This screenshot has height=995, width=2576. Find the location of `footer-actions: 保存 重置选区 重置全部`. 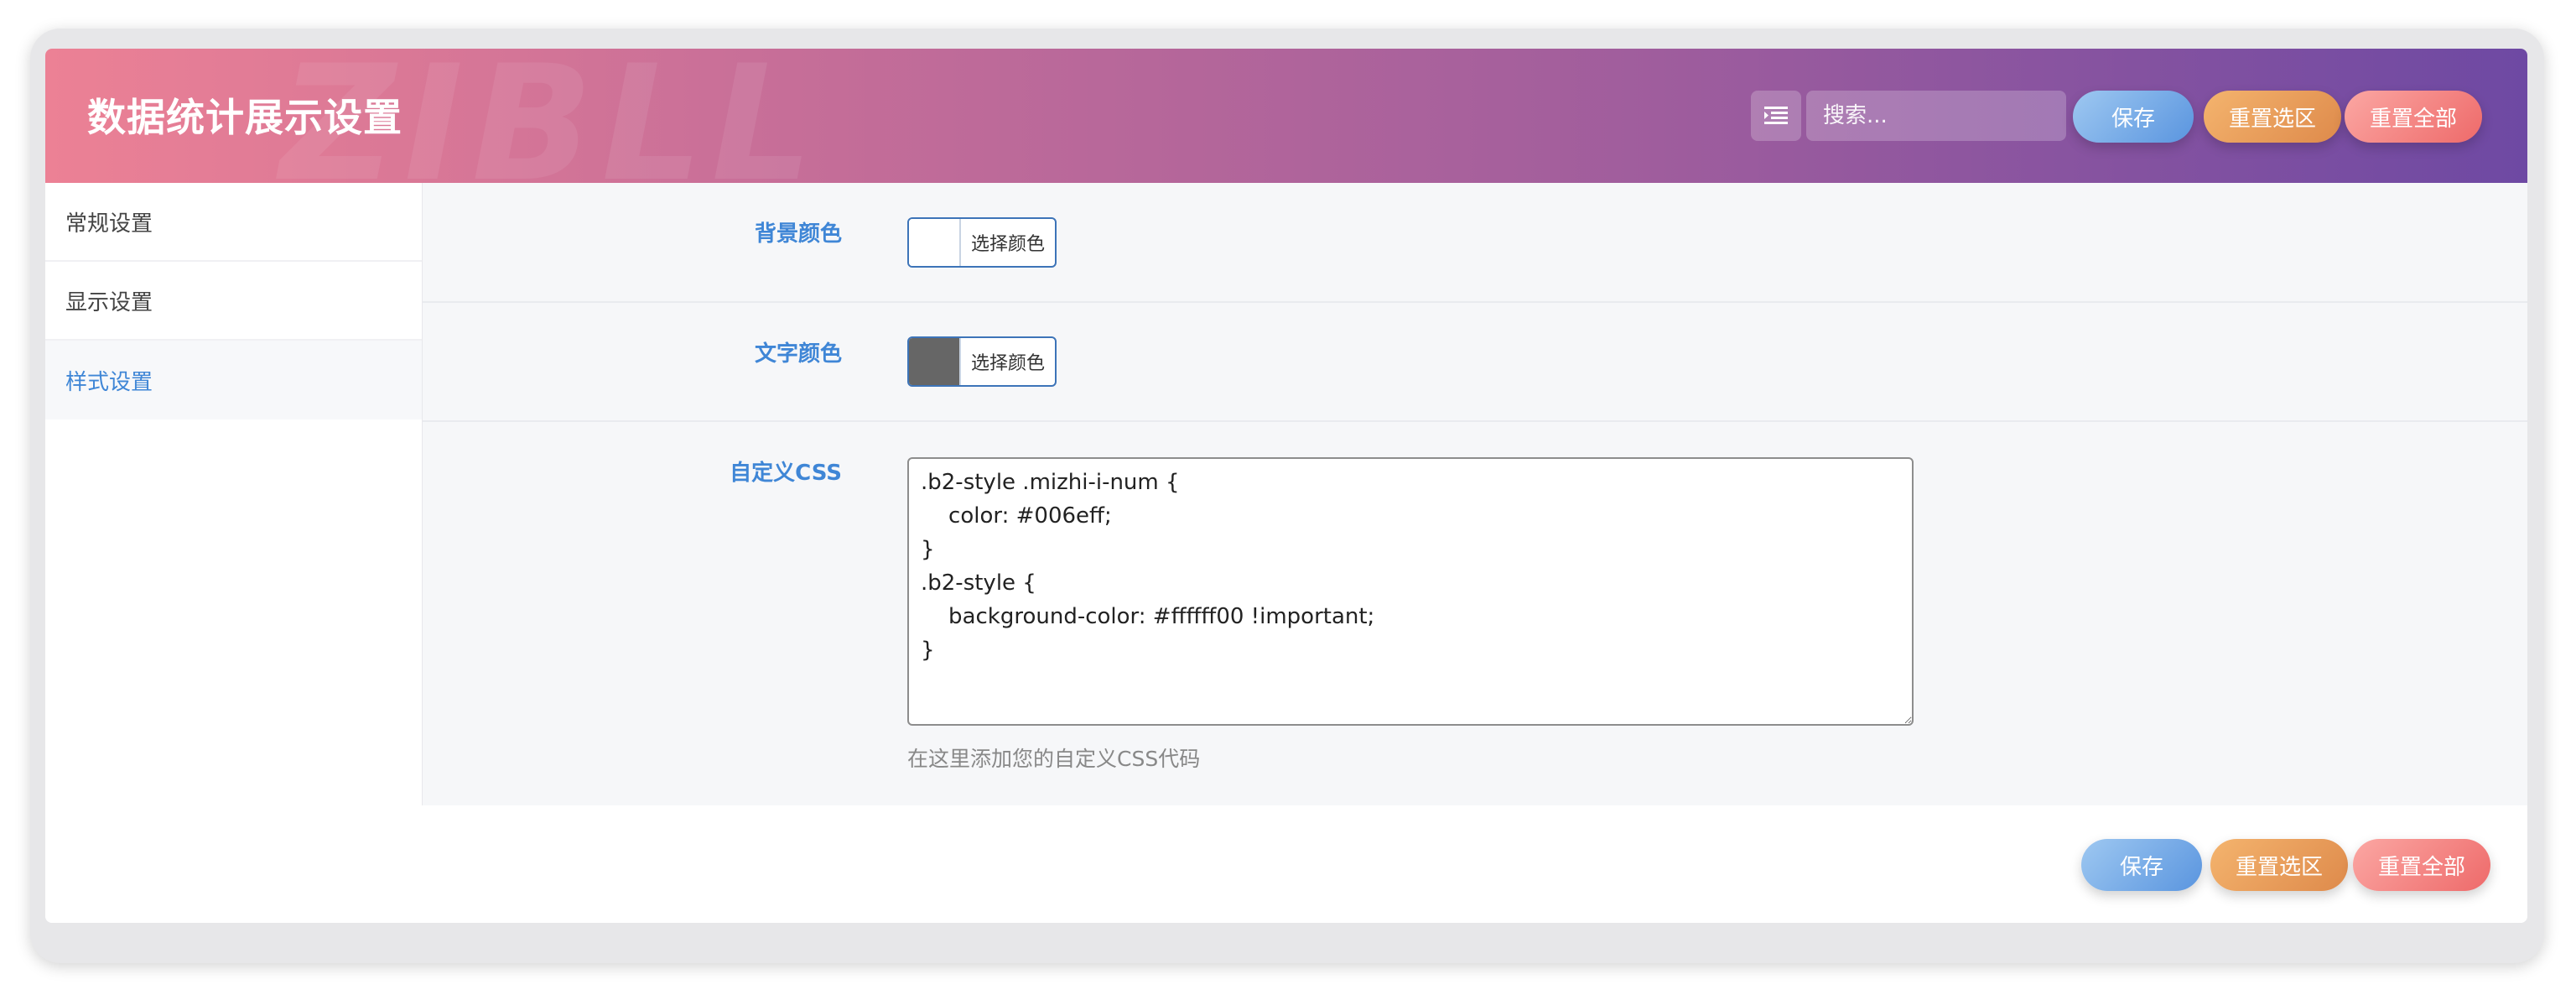

footer-actions: 保存 重置选区 重置全部 is located at coordinates (1286, 864).